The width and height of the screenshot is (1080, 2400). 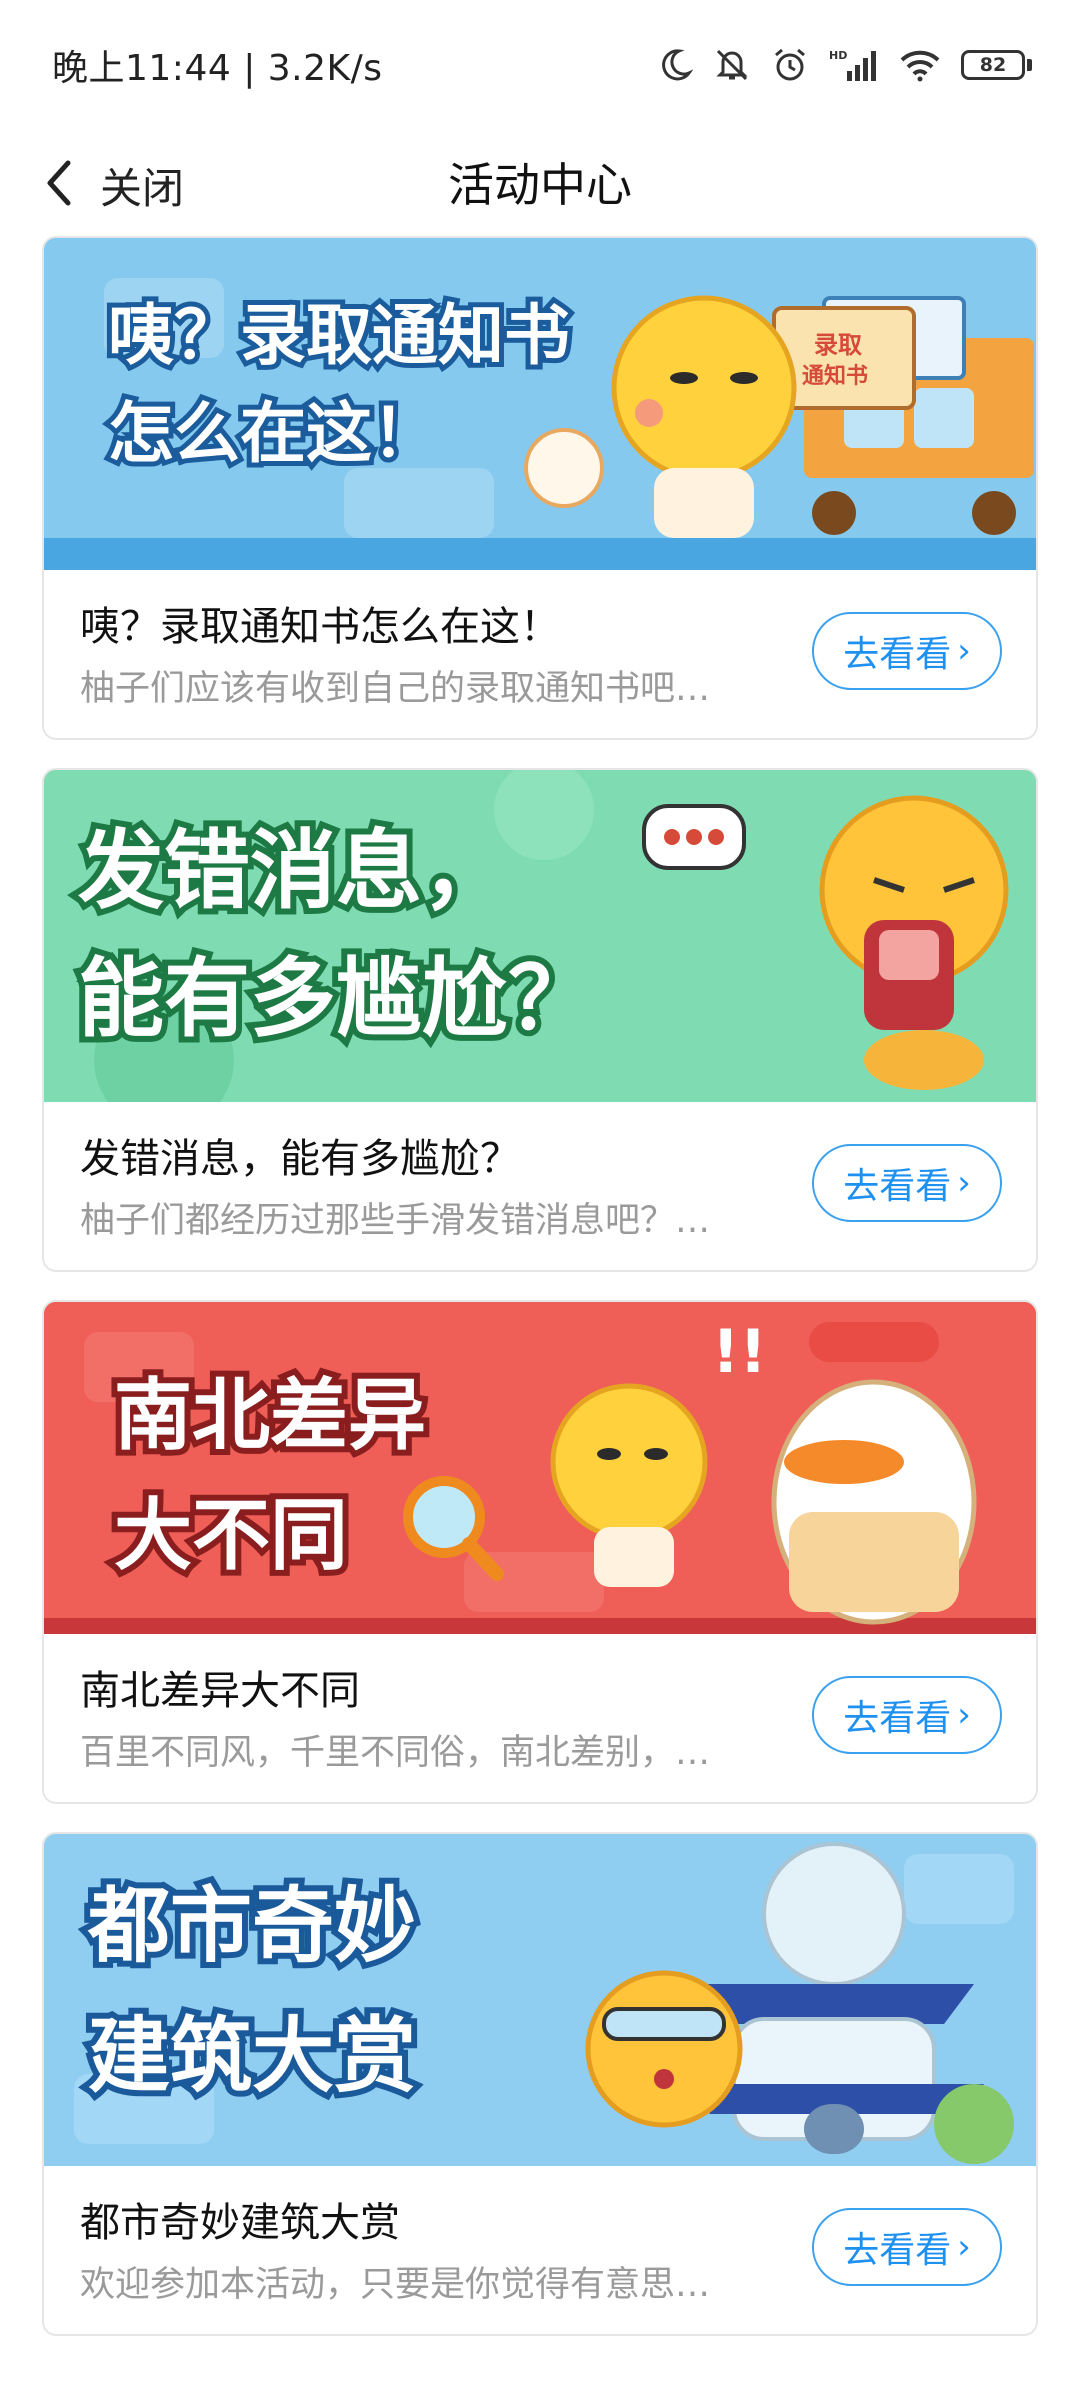 I want to click on battery-icon: 82, so click(x=996, y=65).